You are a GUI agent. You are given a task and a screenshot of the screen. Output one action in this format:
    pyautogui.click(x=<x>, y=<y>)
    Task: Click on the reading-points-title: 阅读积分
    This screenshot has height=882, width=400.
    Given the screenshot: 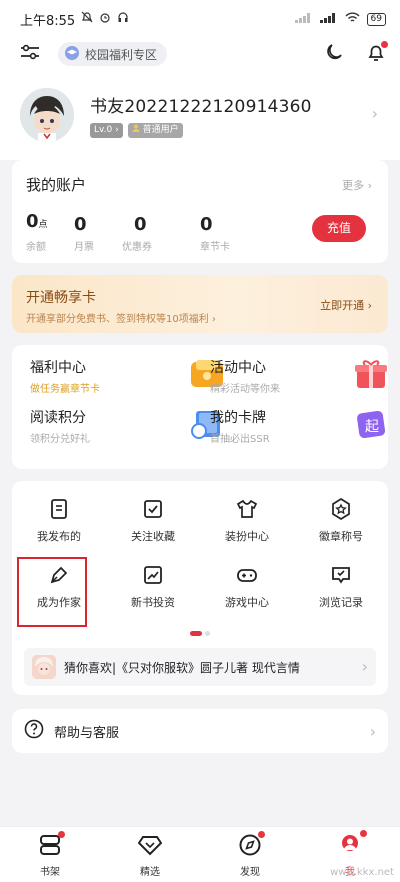 What is the action you would take?
    pyautogui.click(x=58, y=418)
    